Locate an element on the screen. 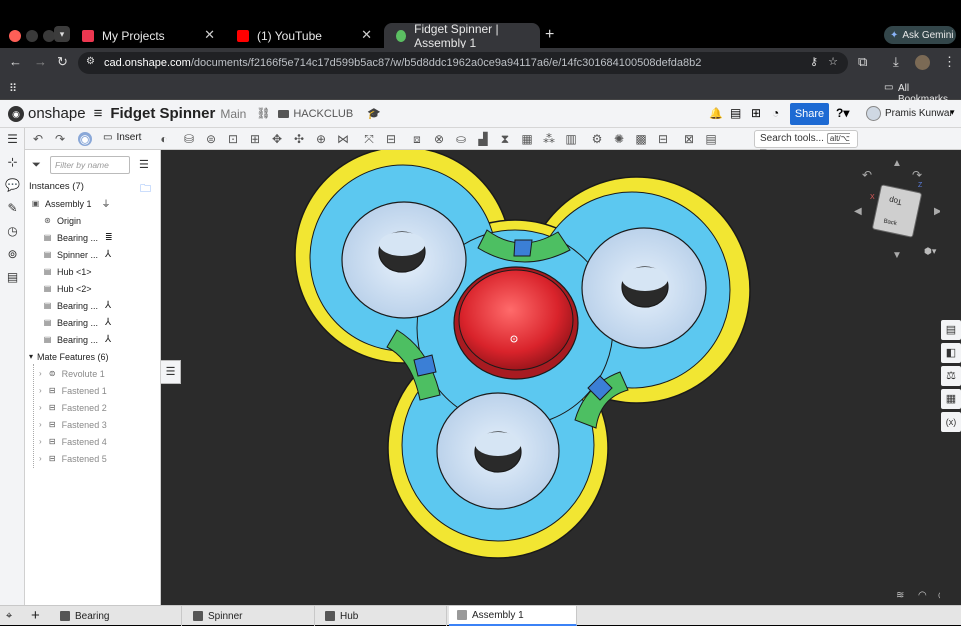 The height and width of the screenshot is (626, 961). properties-panel-icon: ▤ is located at coordinates (951, 330).